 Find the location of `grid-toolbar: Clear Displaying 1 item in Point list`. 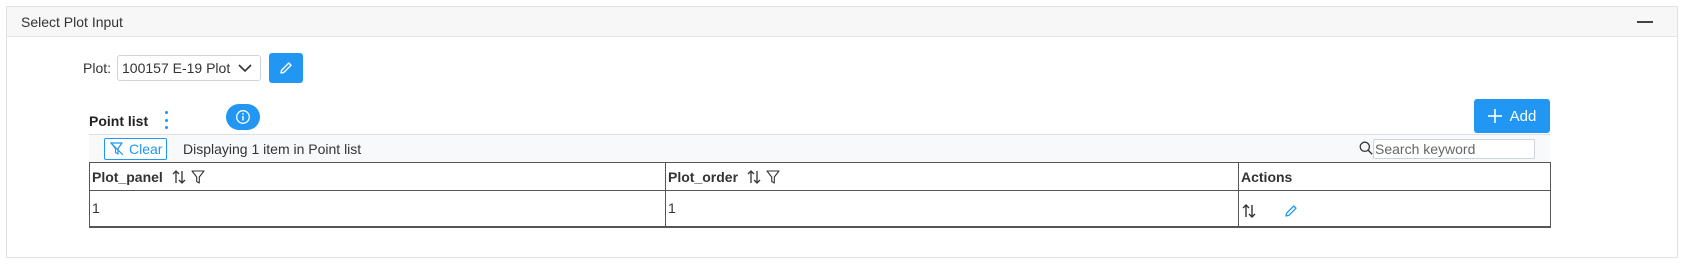

grid-toolbar: Clear Displaying 1 item in Point list is located at coordinates (819, 148).